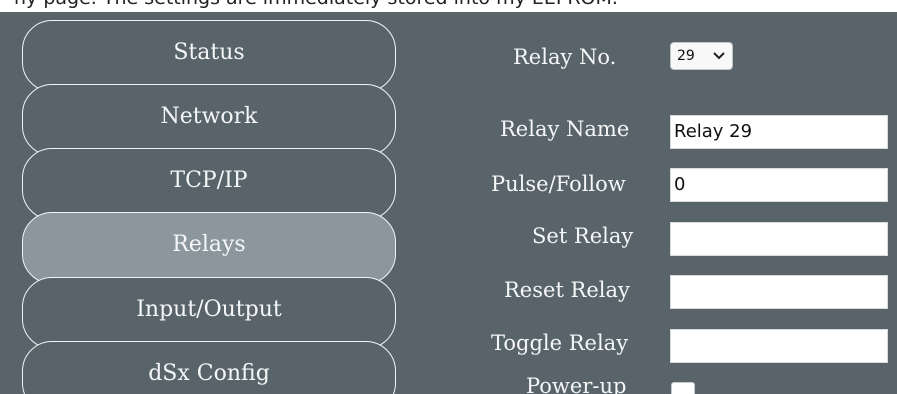 The width and height of the screenshot is (897, 394). Describe the element at coordinates (209, 248) in the screenshot. I see `sidebar-item-relays: Relays` at that location.